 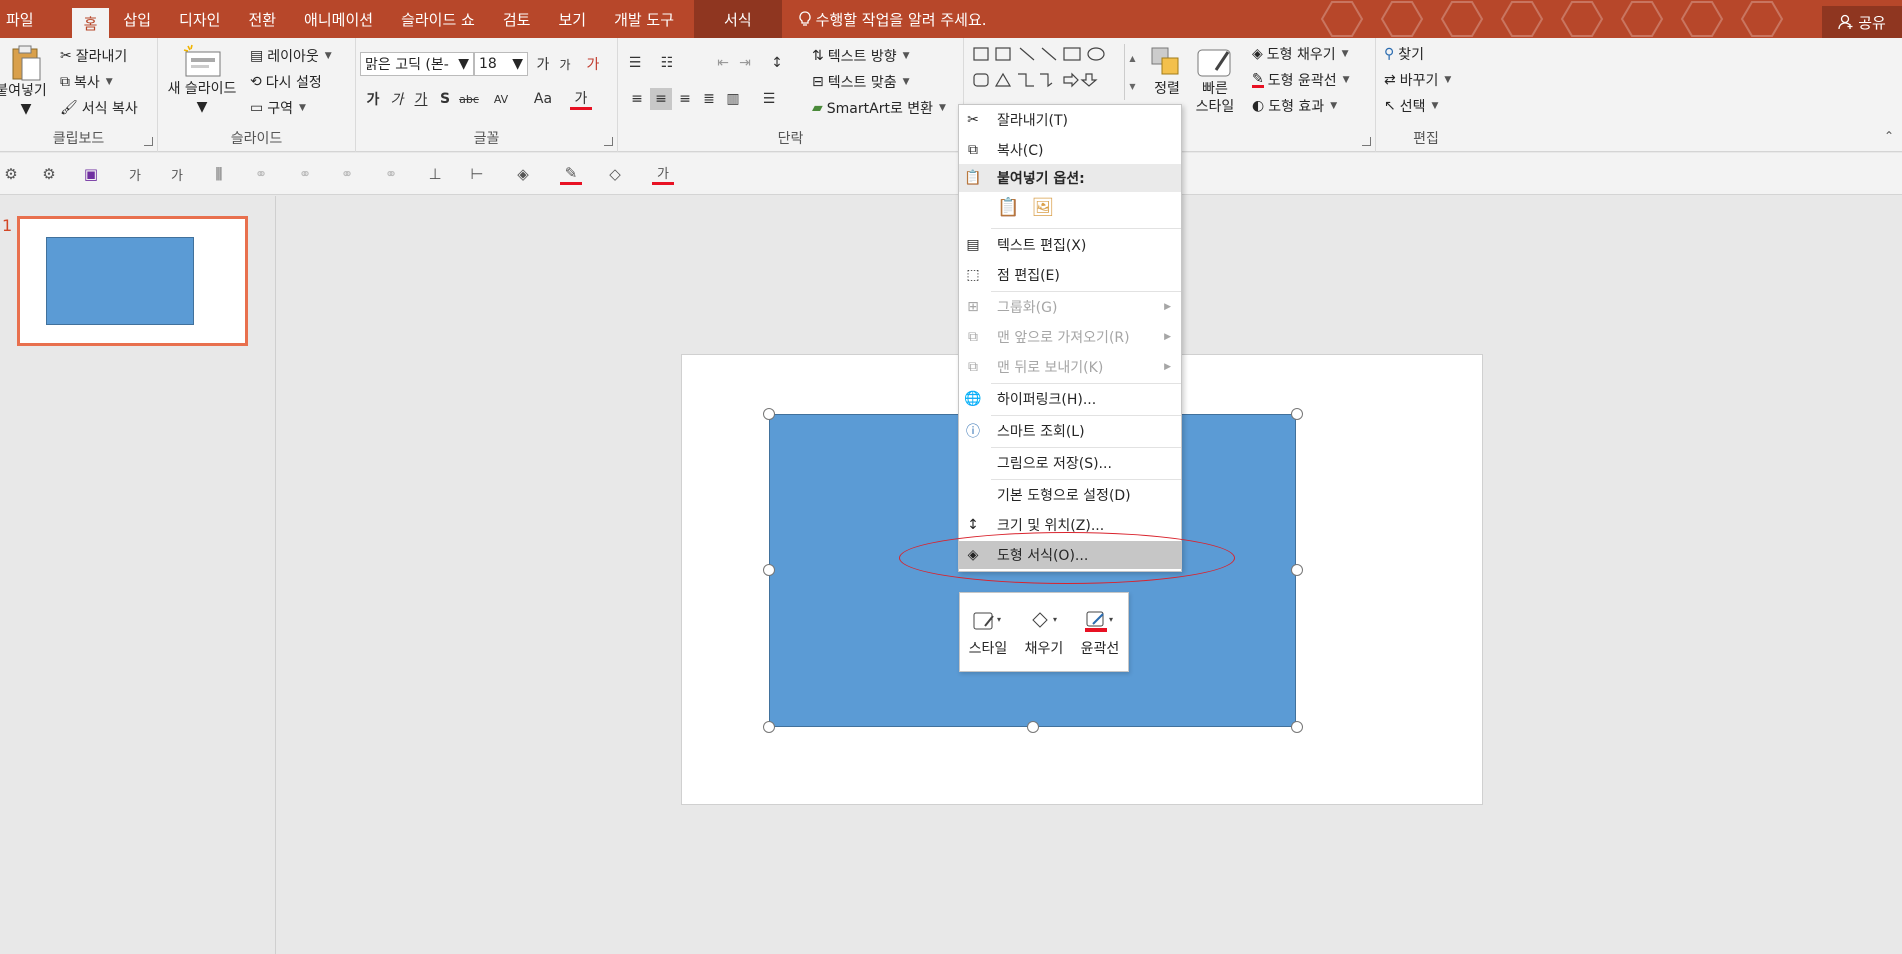 I want to click on paint-bucket-icon: ◈, so click(x=523, y=174).